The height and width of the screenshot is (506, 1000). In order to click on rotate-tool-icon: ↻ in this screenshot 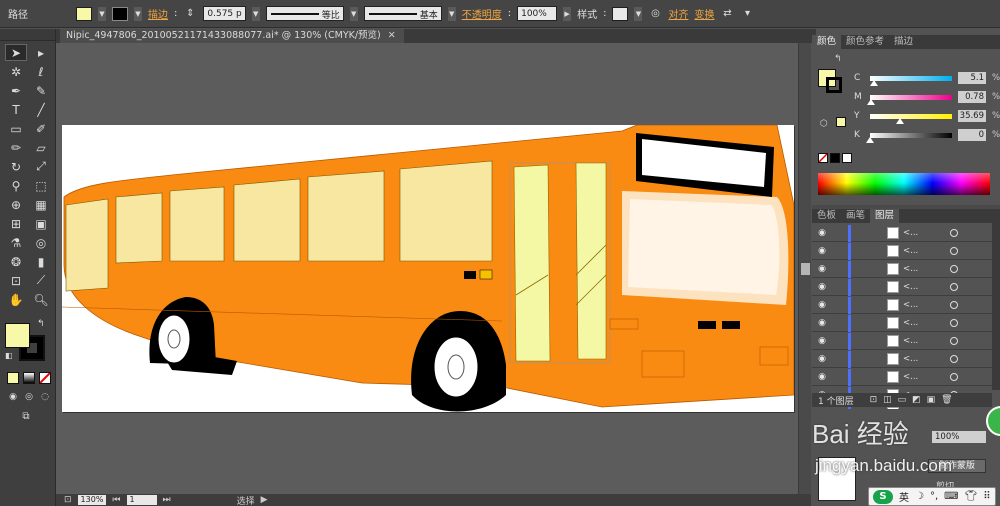, I will do `click(16, 166)`.